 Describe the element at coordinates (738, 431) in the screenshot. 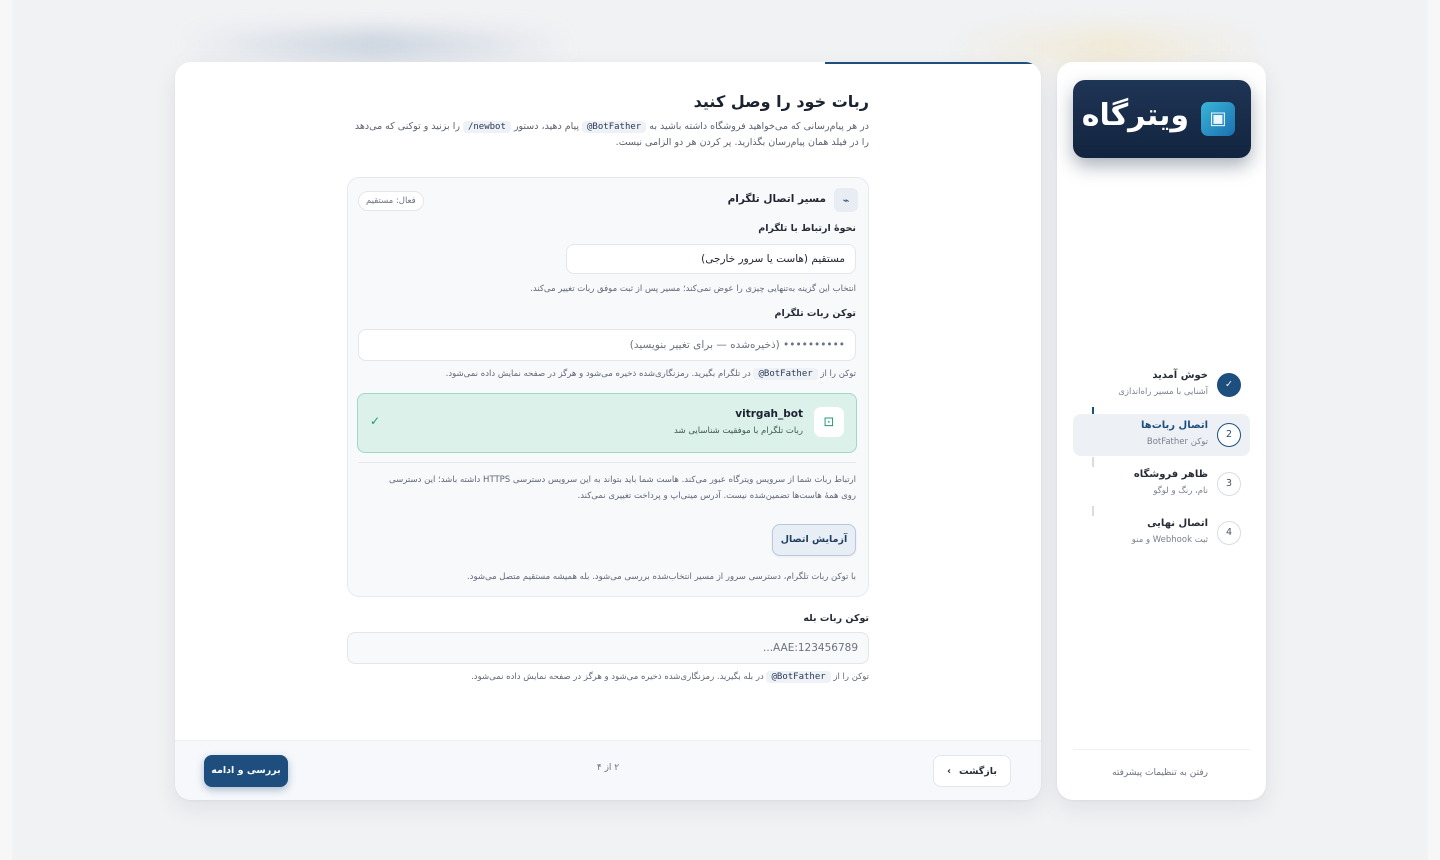

I see `bot-status-text: ربات تلگرام با موفقیت شناسایی شد` at that location.